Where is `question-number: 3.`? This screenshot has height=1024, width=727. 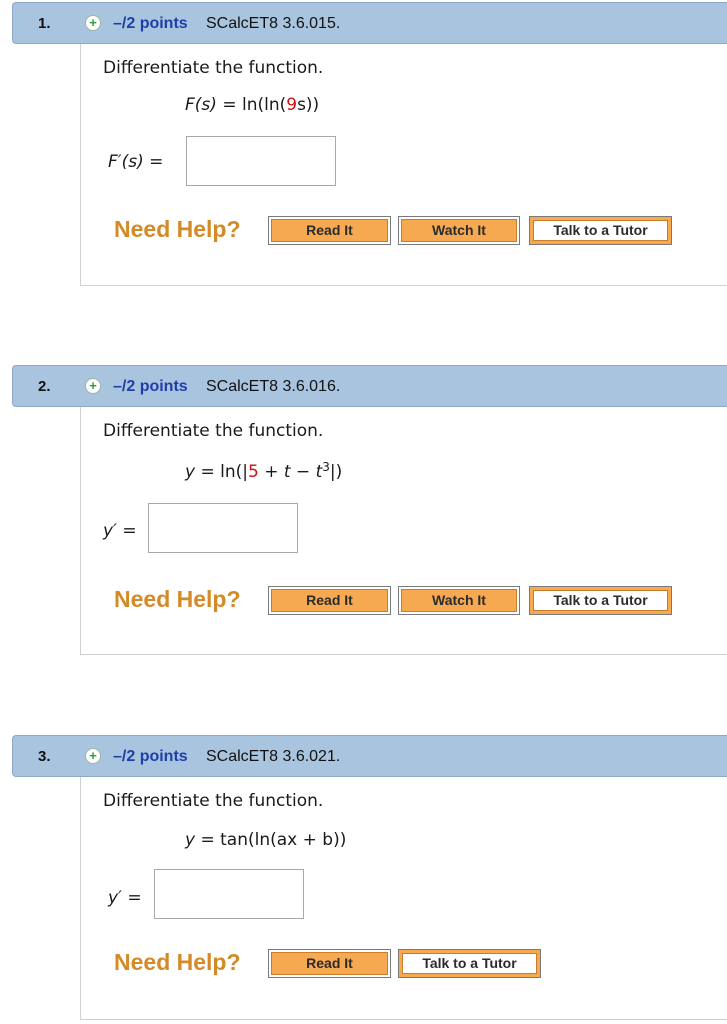
question-number: 3. is located at coordinates (44, 756).